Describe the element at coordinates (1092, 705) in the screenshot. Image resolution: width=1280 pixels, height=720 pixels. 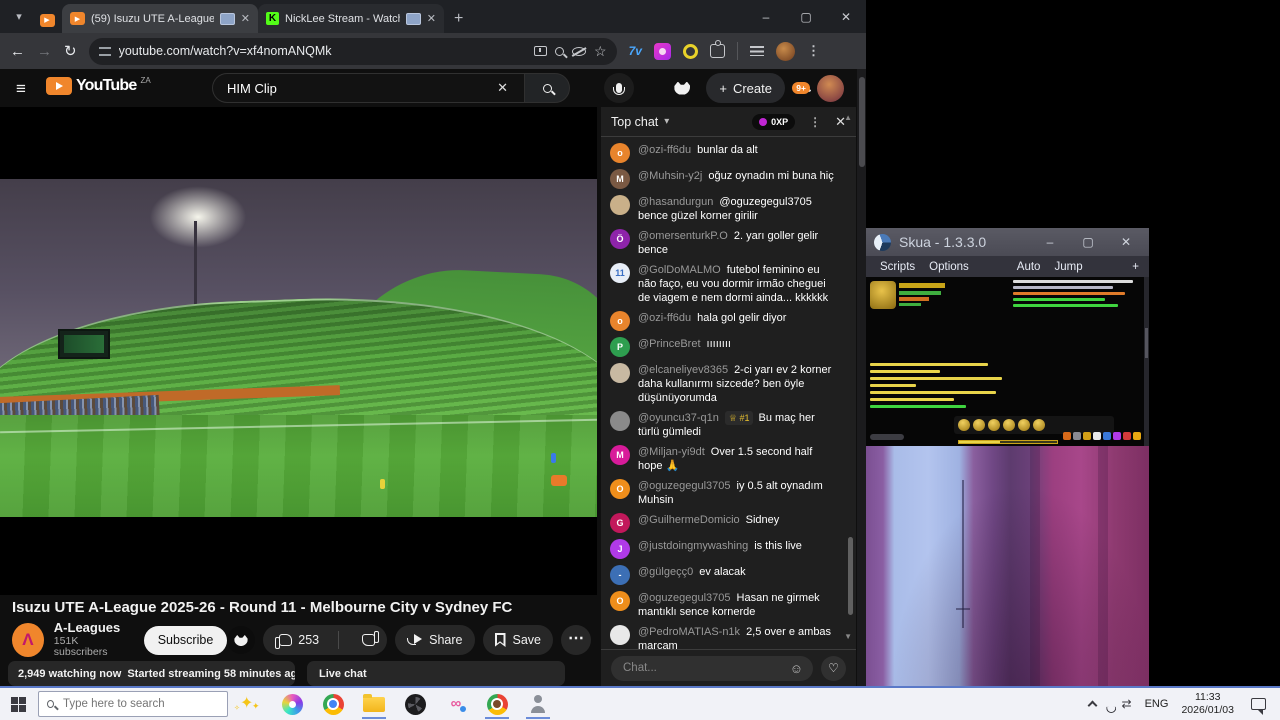
I see `tray-expand-chevron` at that location.